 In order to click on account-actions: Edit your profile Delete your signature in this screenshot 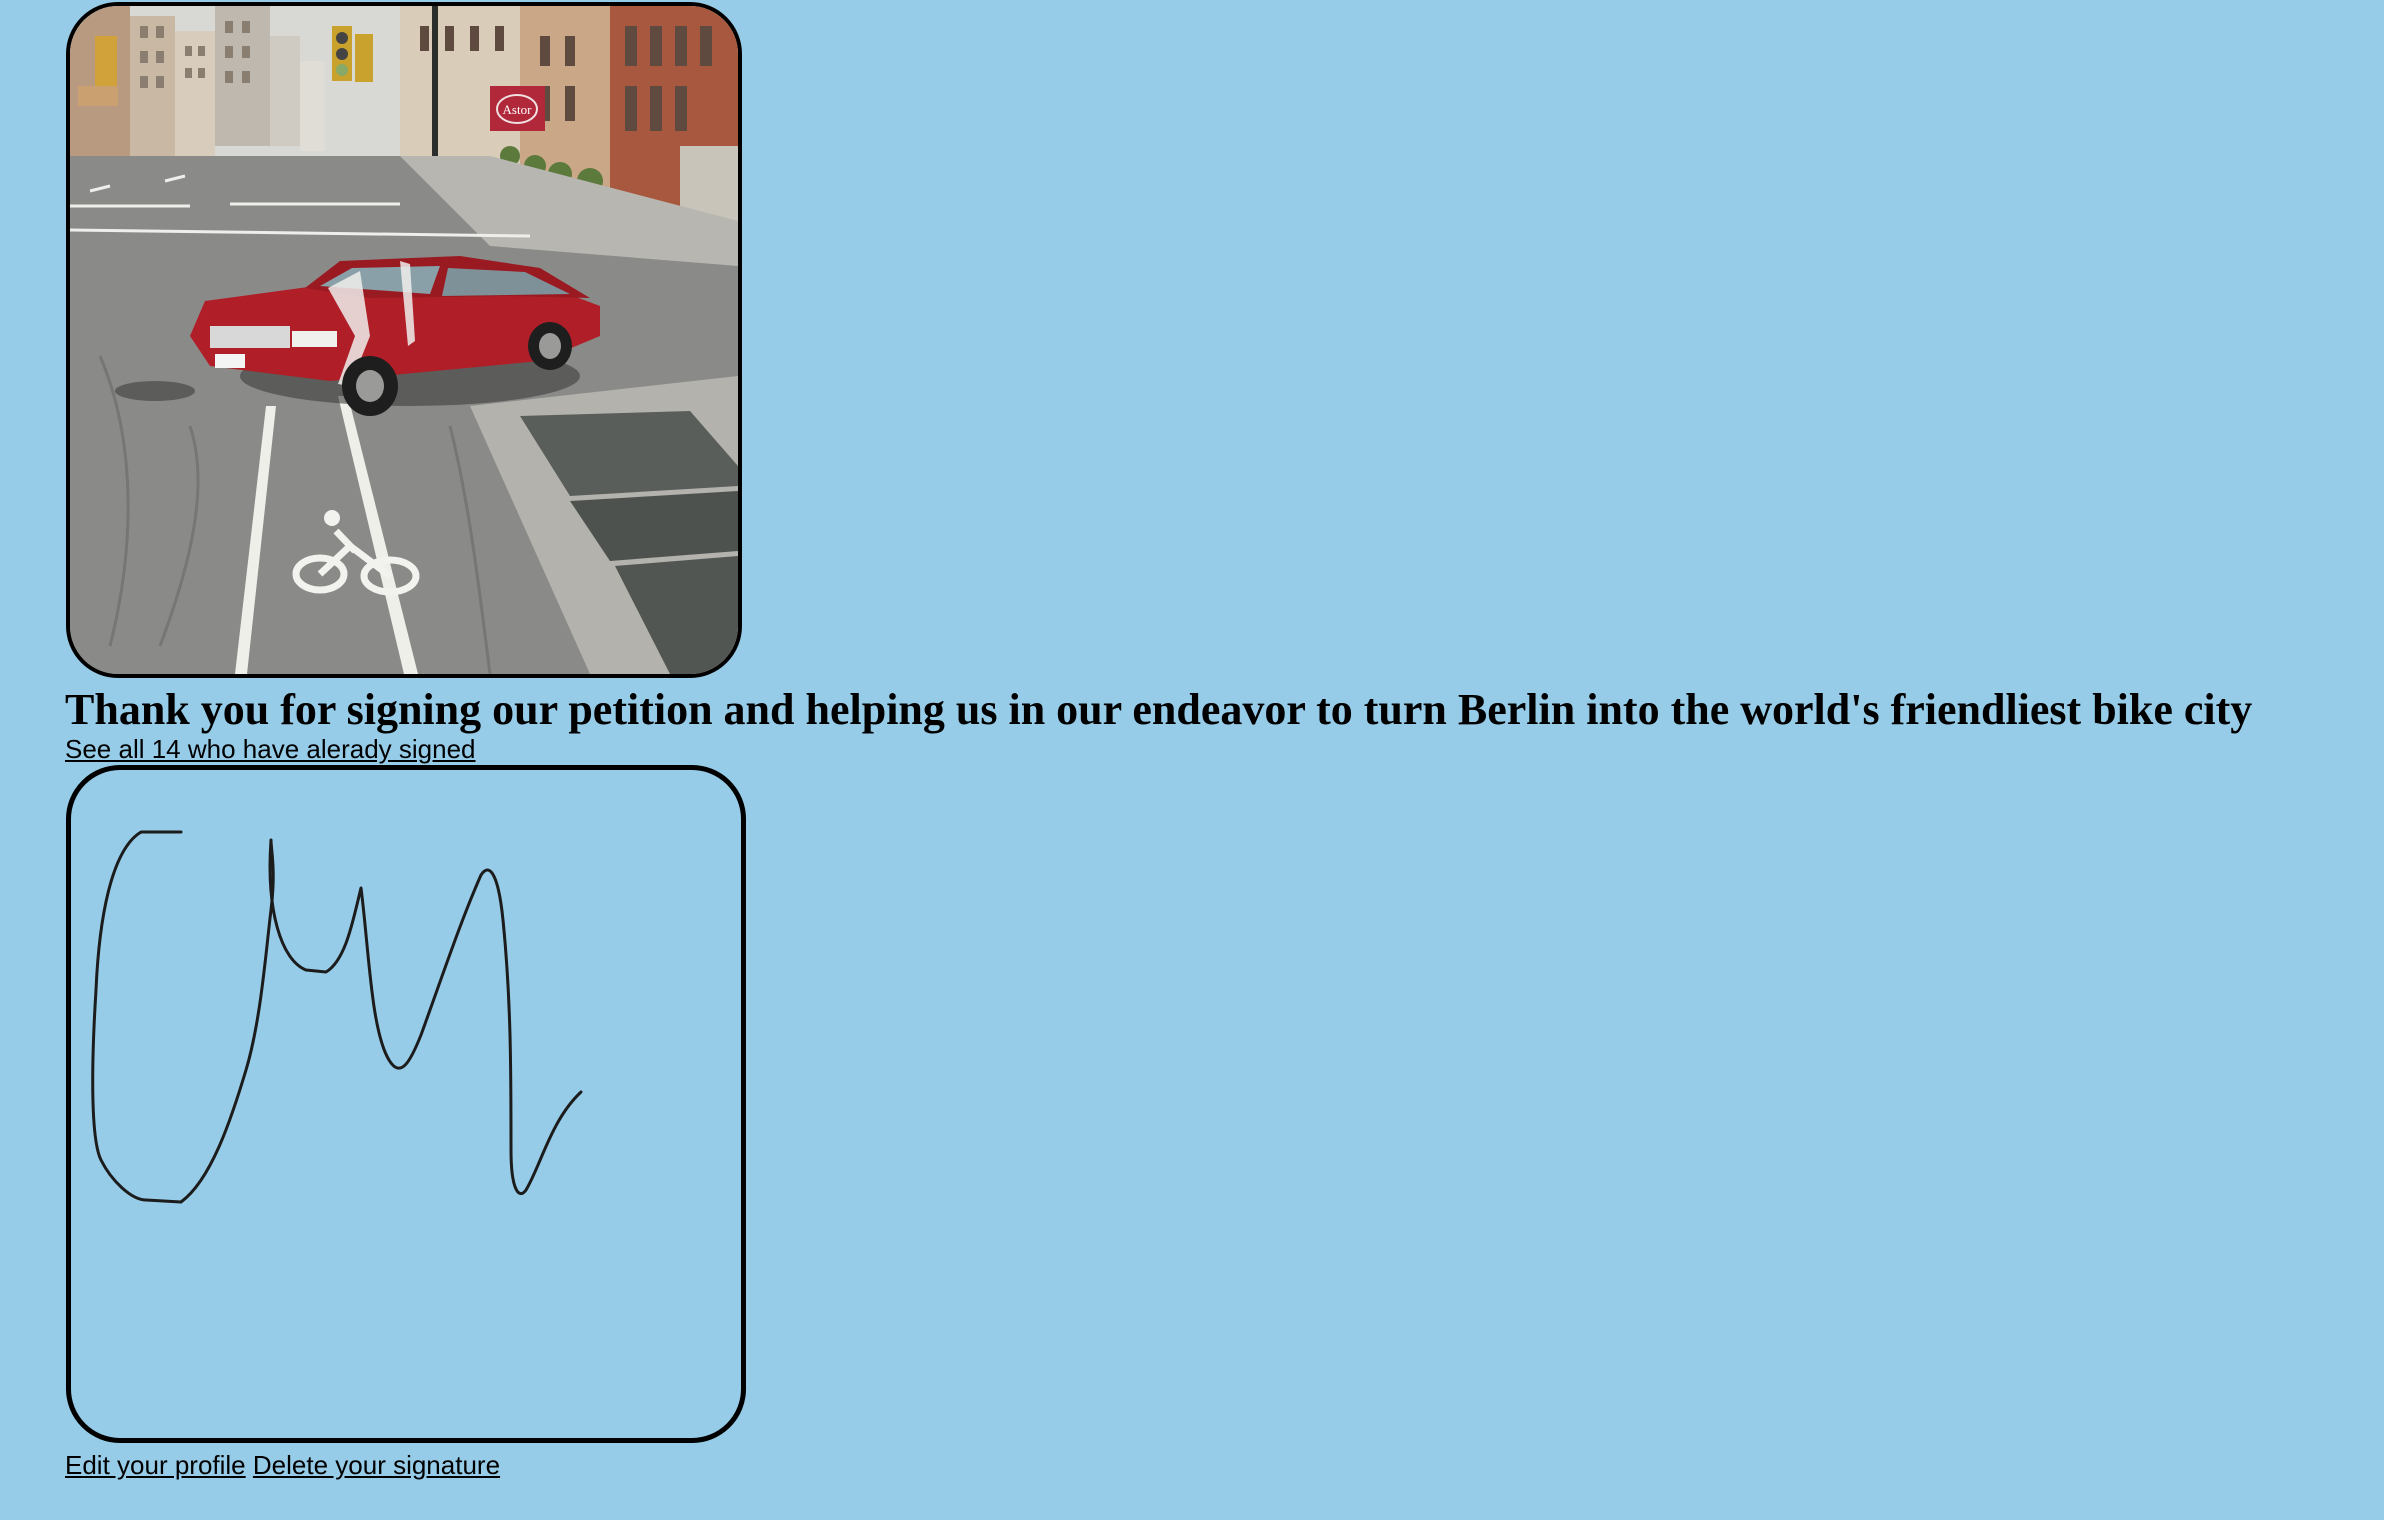, I will do `click(282, 1465)`.